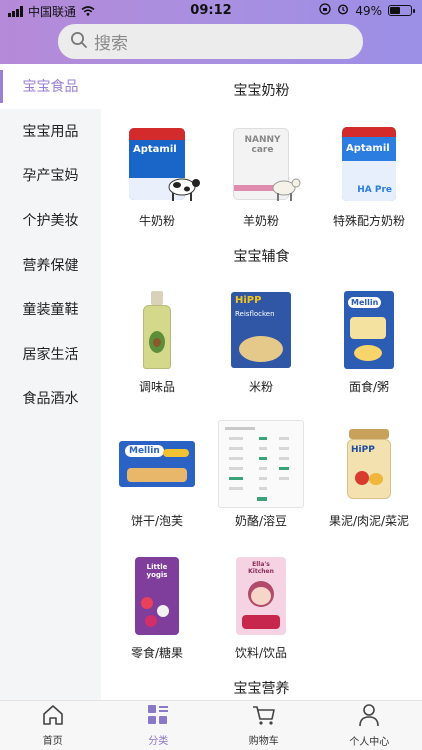  What do you see at coordinates (325, 10) in the screenshot?
I see `rotation-lock-icon` at bounding box center [325, 10].